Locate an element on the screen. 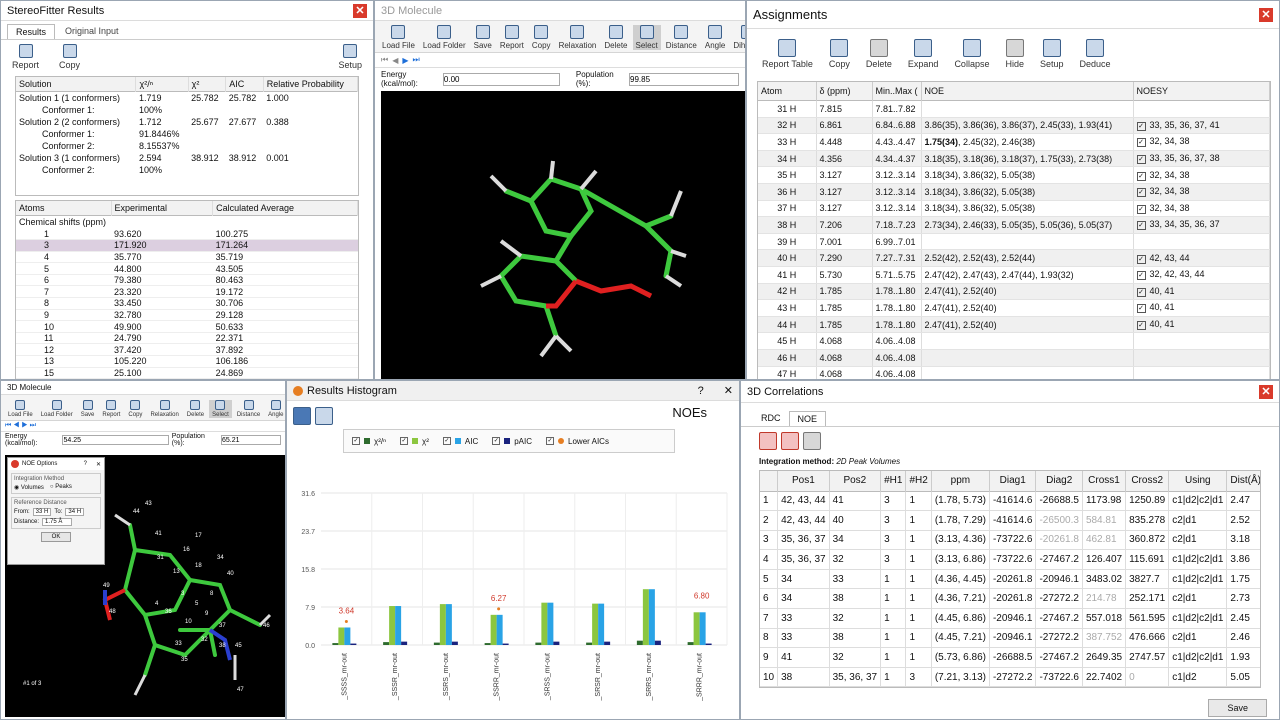 This screenshot has height=720, width=1280. tab-original-input: Original Input is located at coordinates (92, 31).